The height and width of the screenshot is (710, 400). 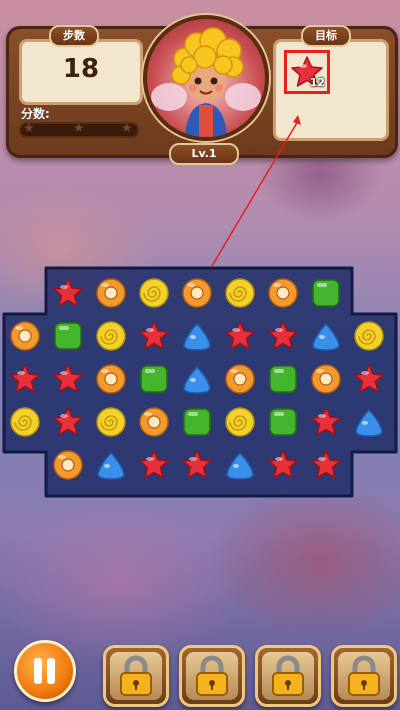 What do you see at coordinates (256, 191) in the screenshot?
I see `annotation-arrow` at bounding box center [256, 191].